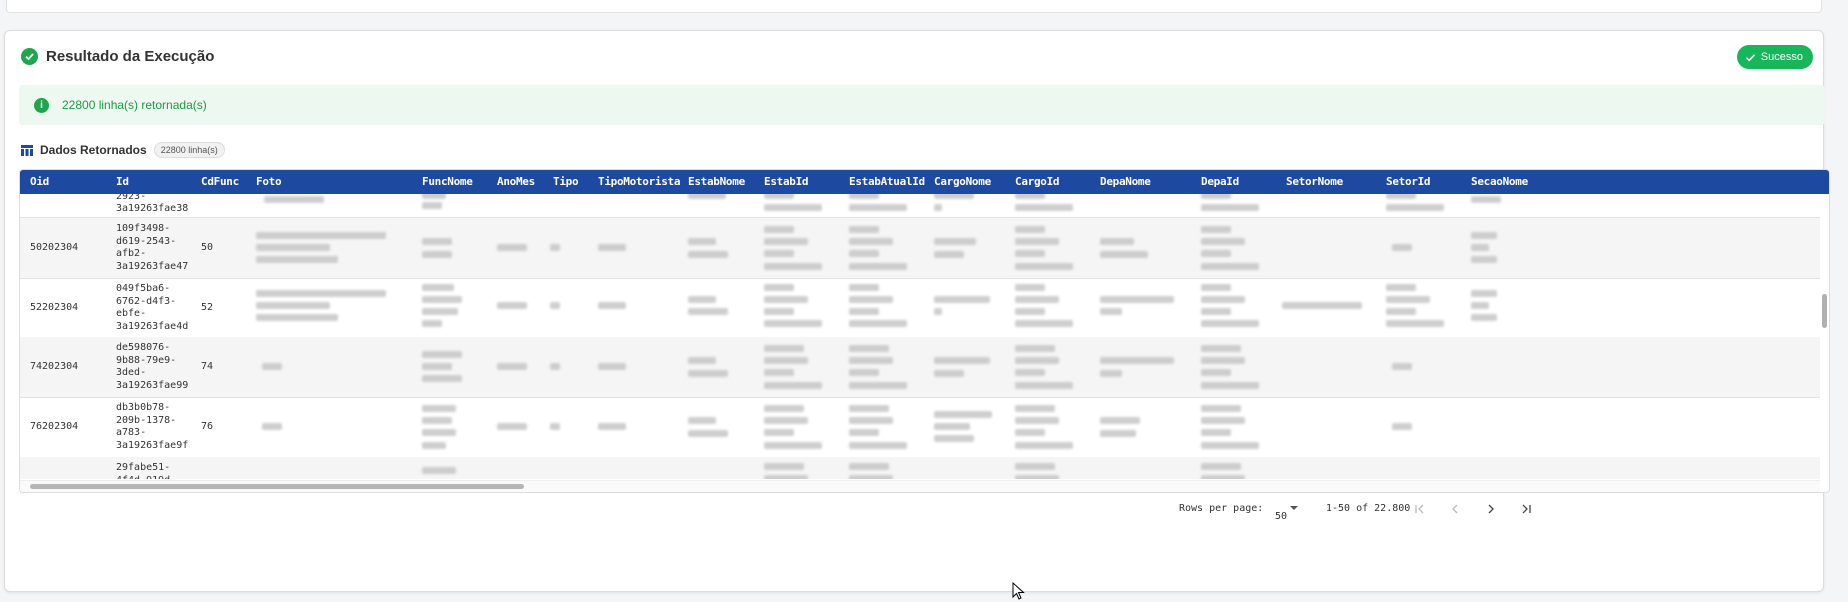 The image size is (1848, 602). Describe the element at coordinates (41, 105) in the screenshot. I see `info-icon: i` at that location.